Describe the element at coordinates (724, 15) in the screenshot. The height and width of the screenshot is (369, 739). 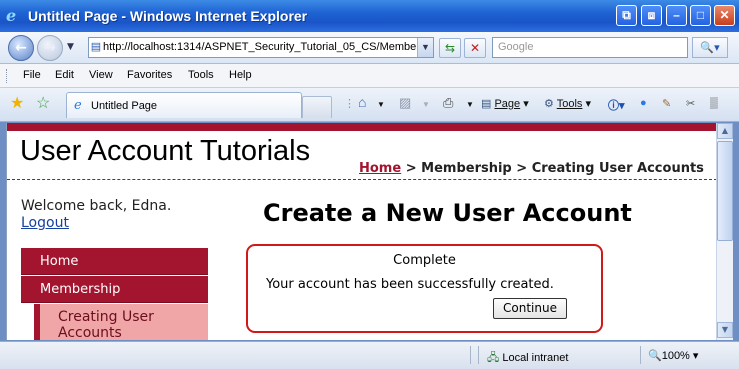
I see `close-button: ✕` at that location.